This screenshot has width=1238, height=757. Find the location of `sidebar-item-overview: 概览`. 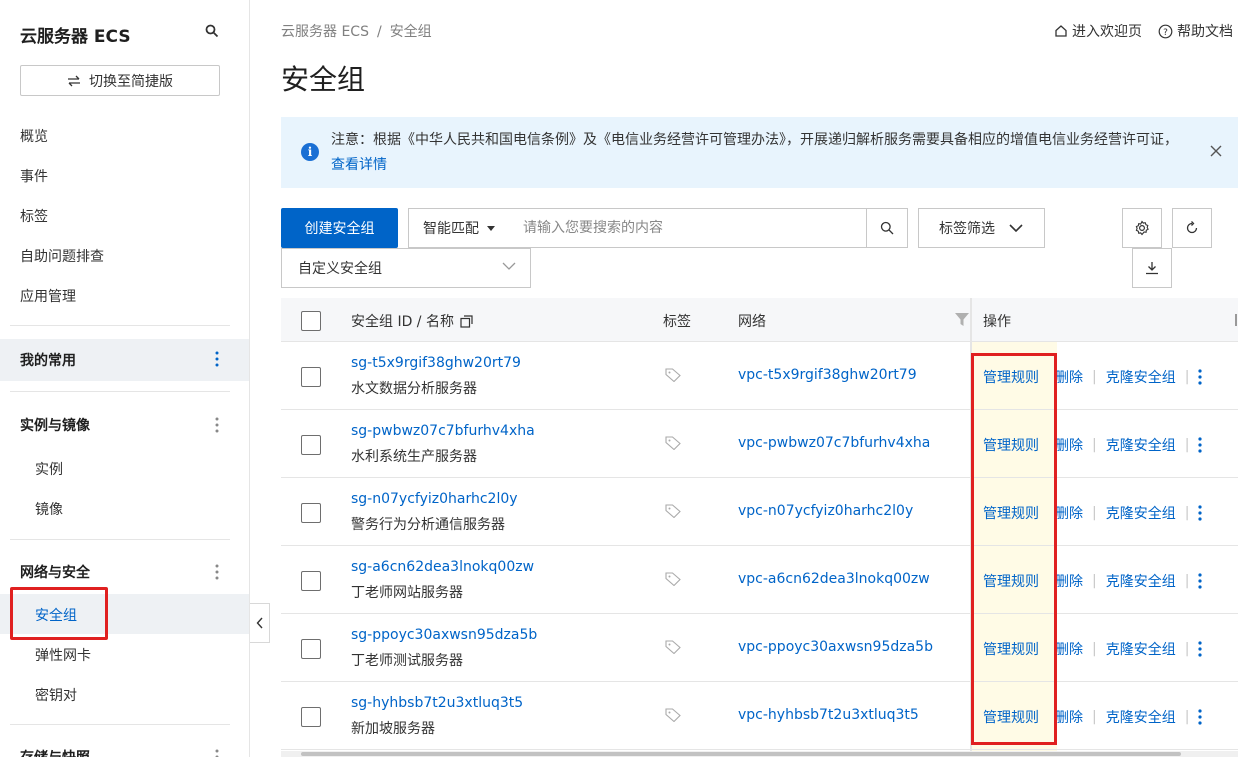

sidebar-item-overview: 概览 is located at coordinates (34, 136).